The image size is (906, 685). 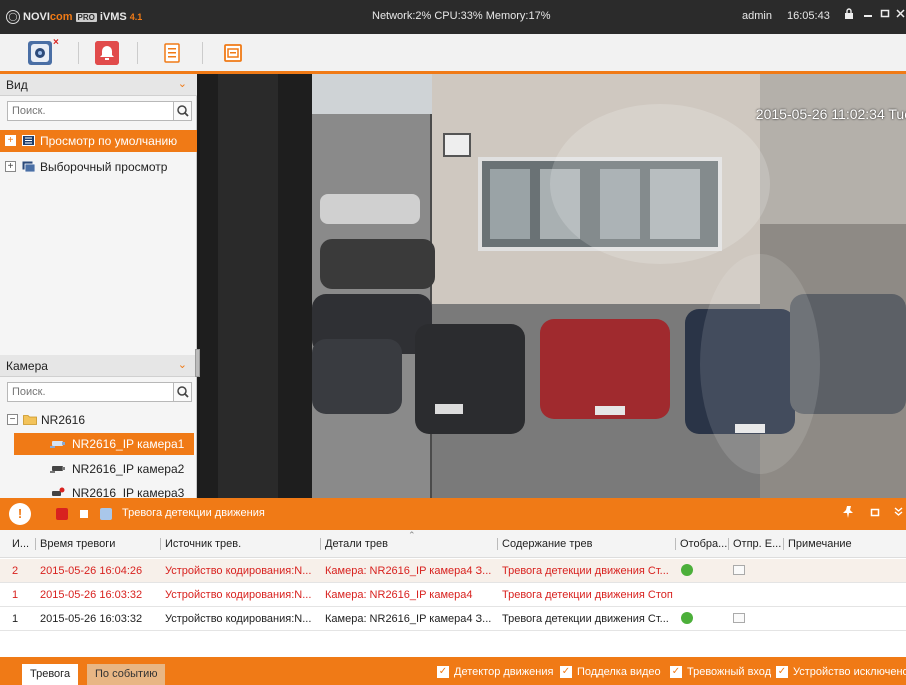 I want to click on logo-emblem-icon: ◯, so click(x=13, y=17).